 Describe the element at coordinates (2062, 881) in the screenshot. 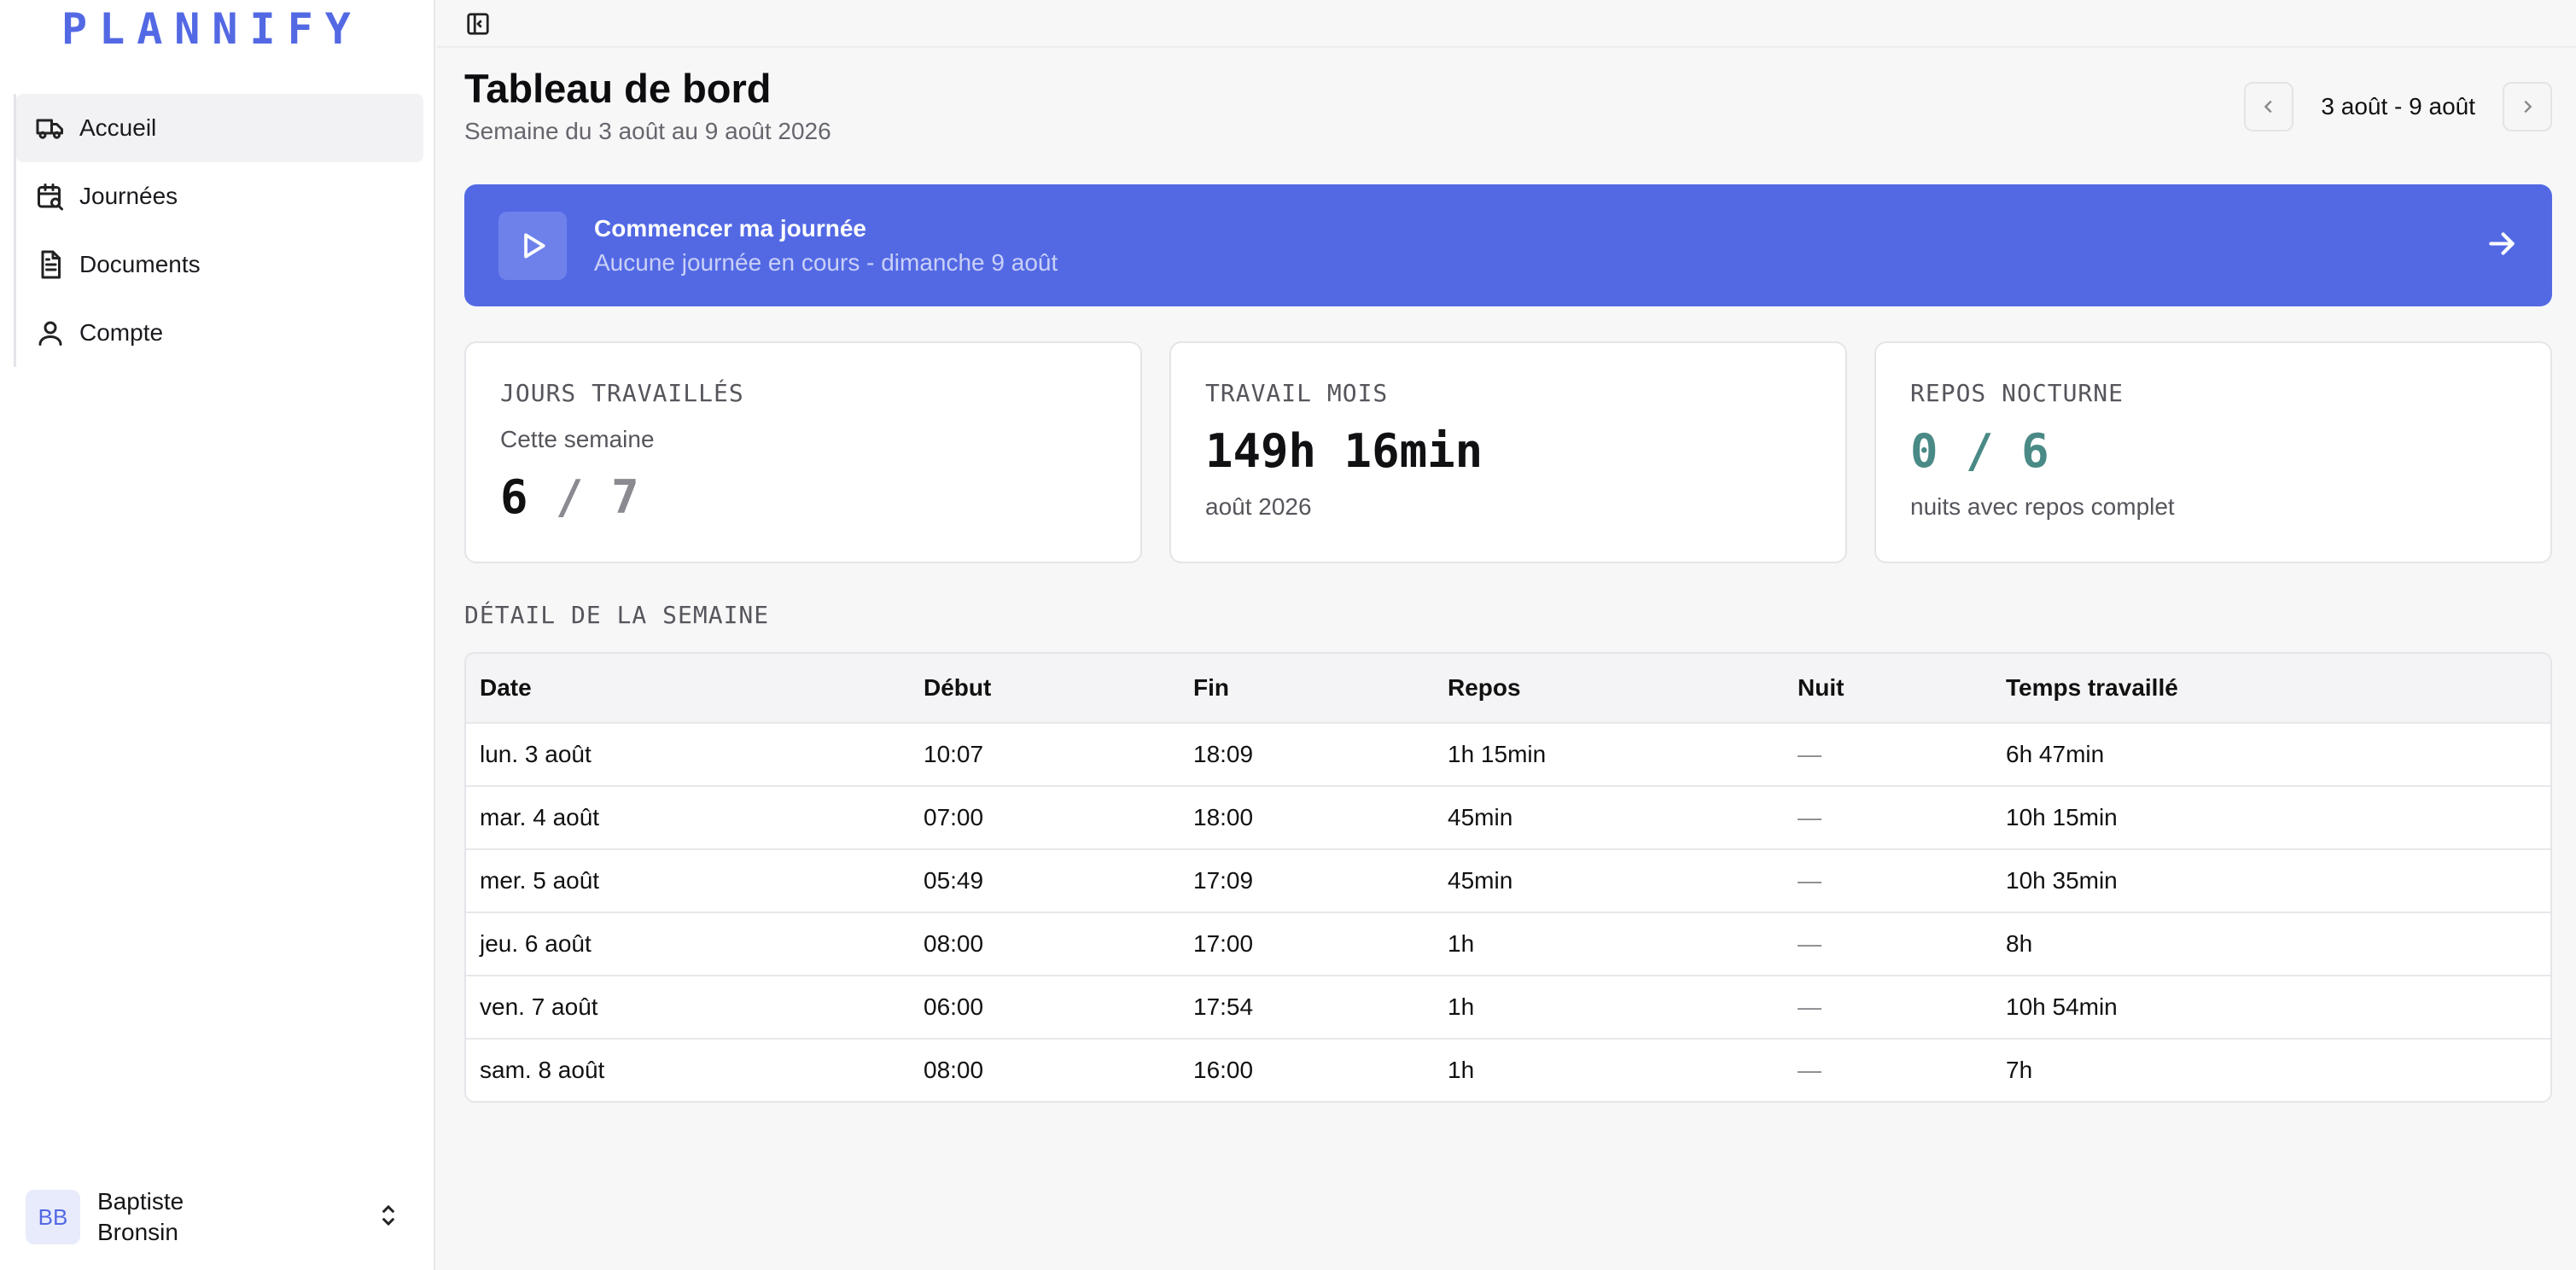

I see `cell-worked: 10h 35min` at that location.